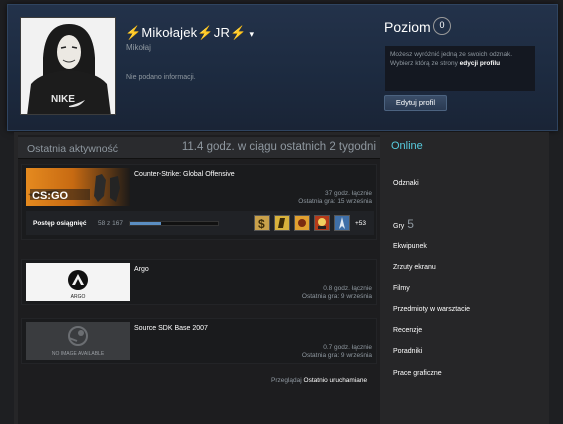 The image size is (563, 424). Describe the element at coordinates (145, 223) in the screenshot. I see `achievement-progress-fill` at that location.